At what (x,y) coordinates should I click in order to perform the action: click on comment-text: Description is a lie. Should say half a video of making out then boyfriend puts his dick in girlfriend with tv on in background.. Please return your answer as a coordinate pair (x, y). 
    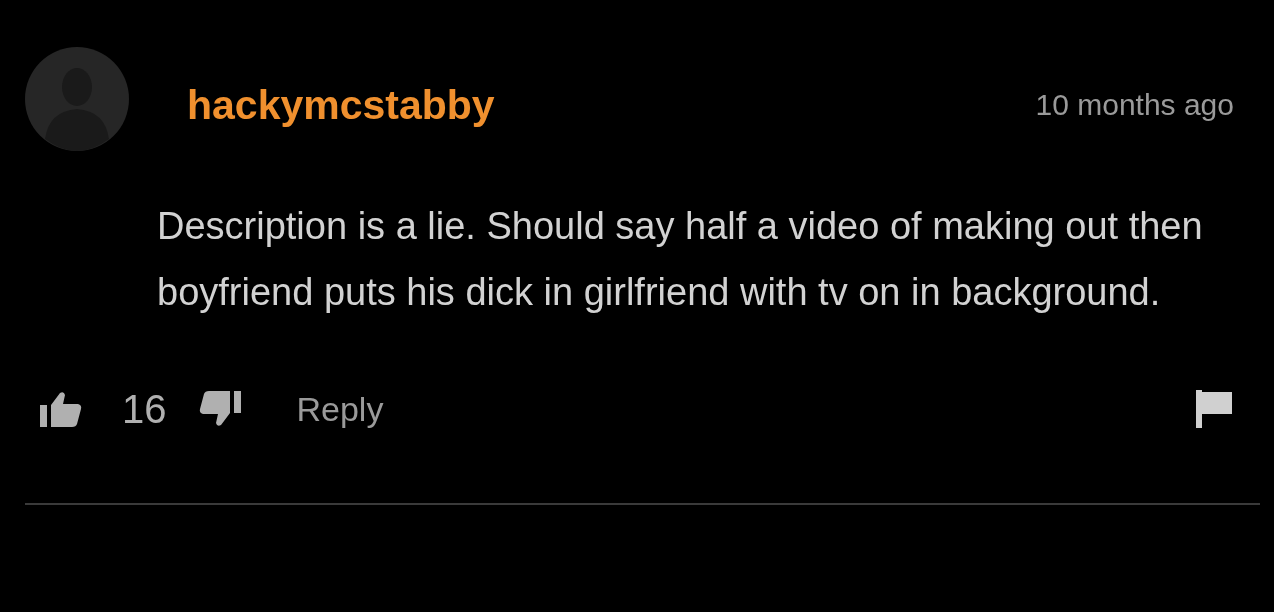
    Looking at the image, I should click on (680, 259).